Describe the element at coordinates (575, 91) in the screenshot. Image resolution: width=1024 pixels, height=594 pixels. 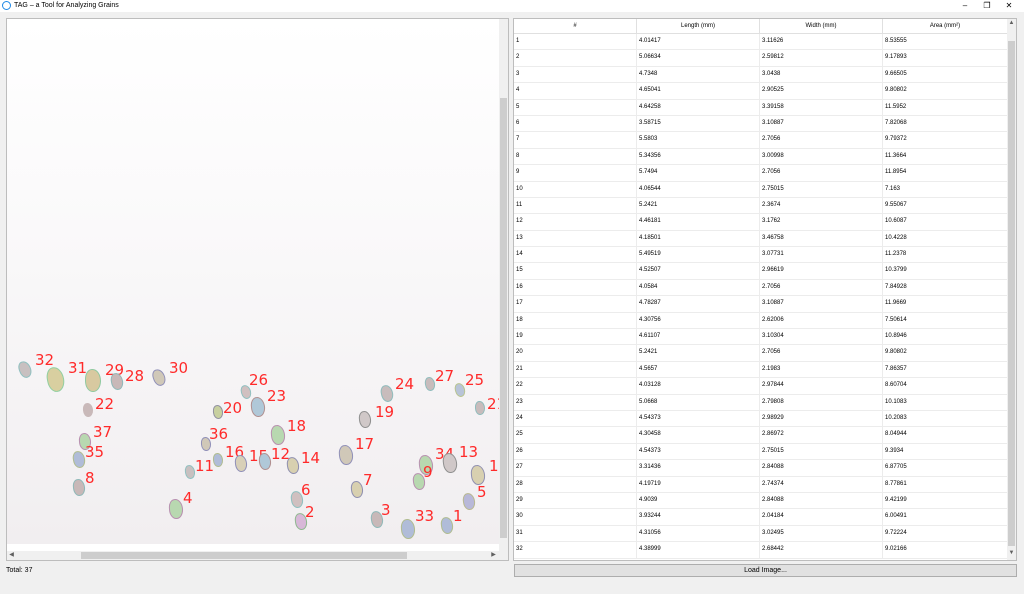
I see `table-cell: 4` at that location.